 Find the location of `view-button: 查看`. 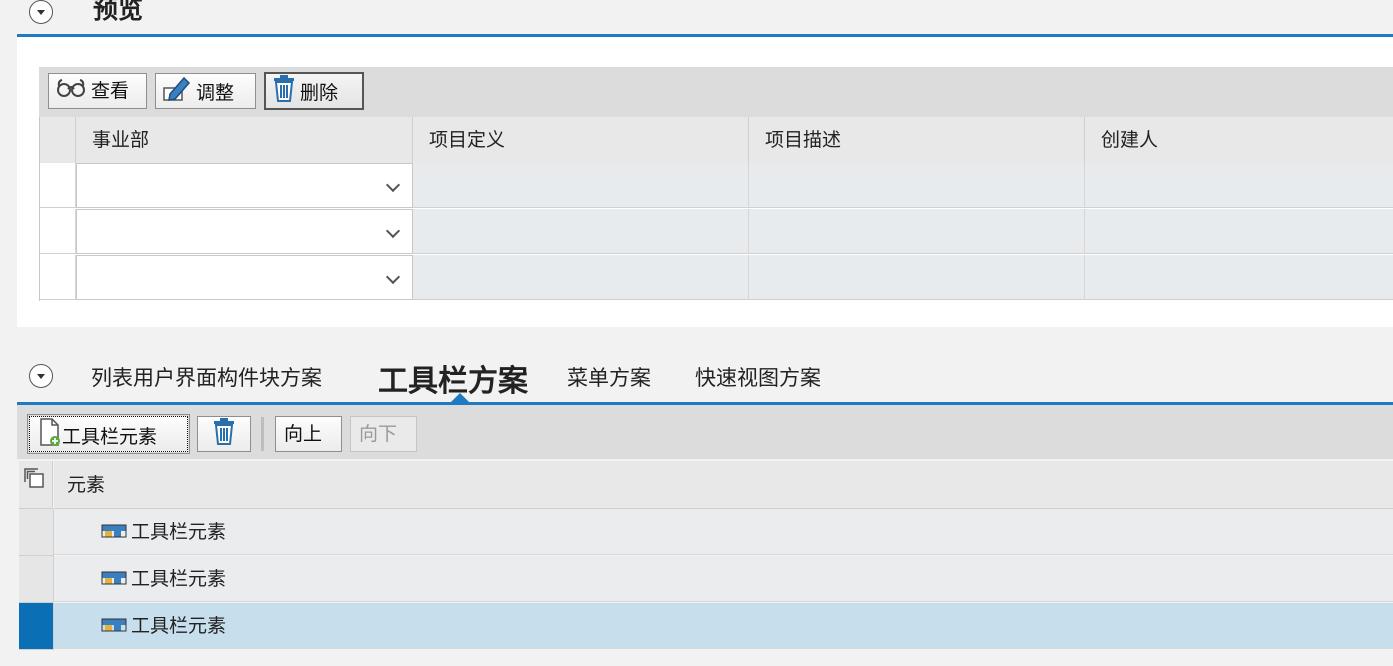

view-button: 查看 is located at coordinates (97, 91).